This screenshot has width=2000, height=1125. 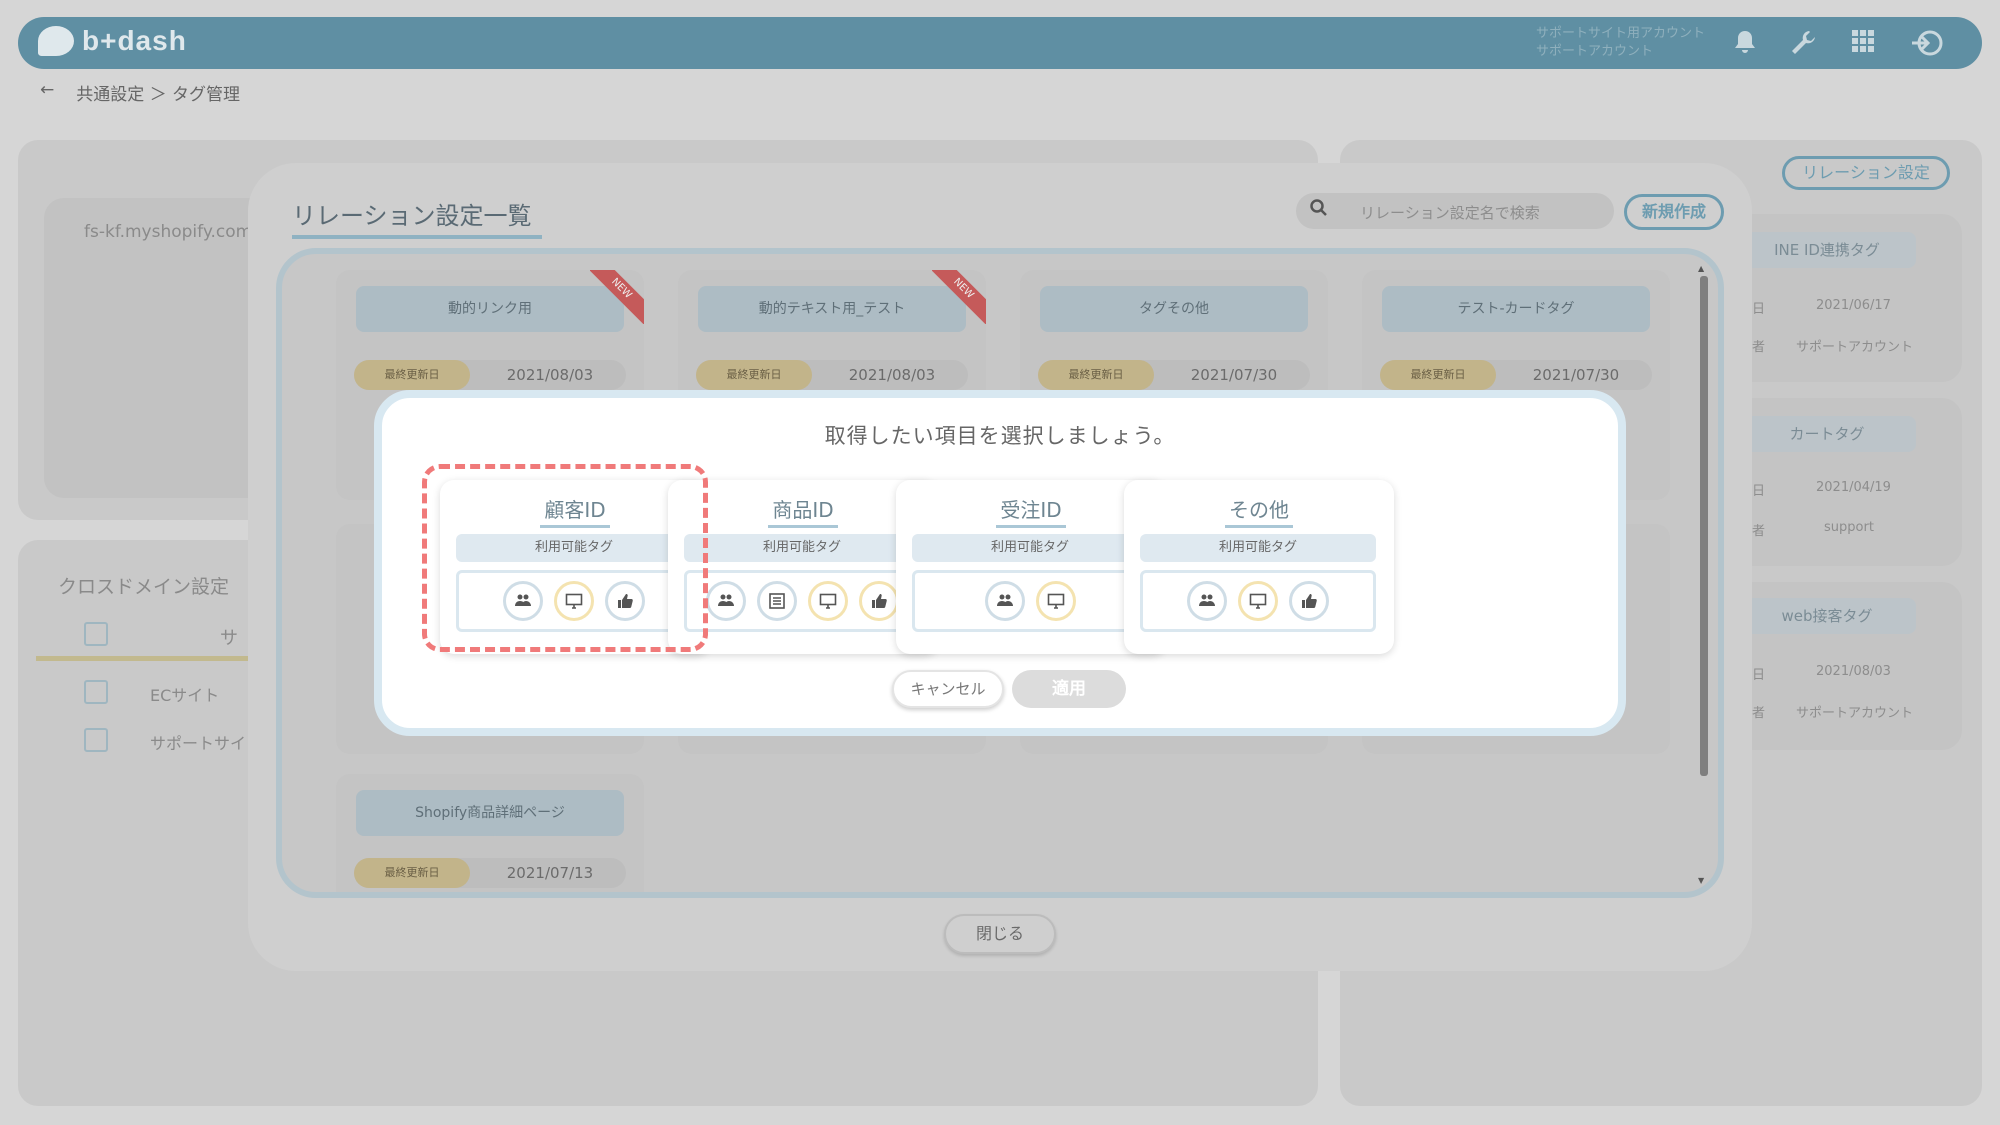 What do you see at coordinates (1827, 434) in the screenshot?
I see `bg-tag-card-title: カートタグ` at bounding box center [1827, 434].